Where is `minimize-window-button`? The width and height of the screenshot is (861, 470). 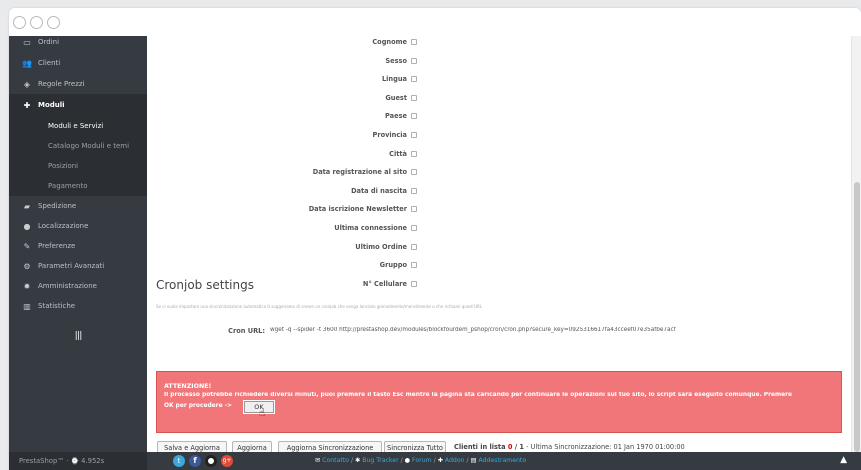
minimize-window-button is located at coordinates (36, 22).